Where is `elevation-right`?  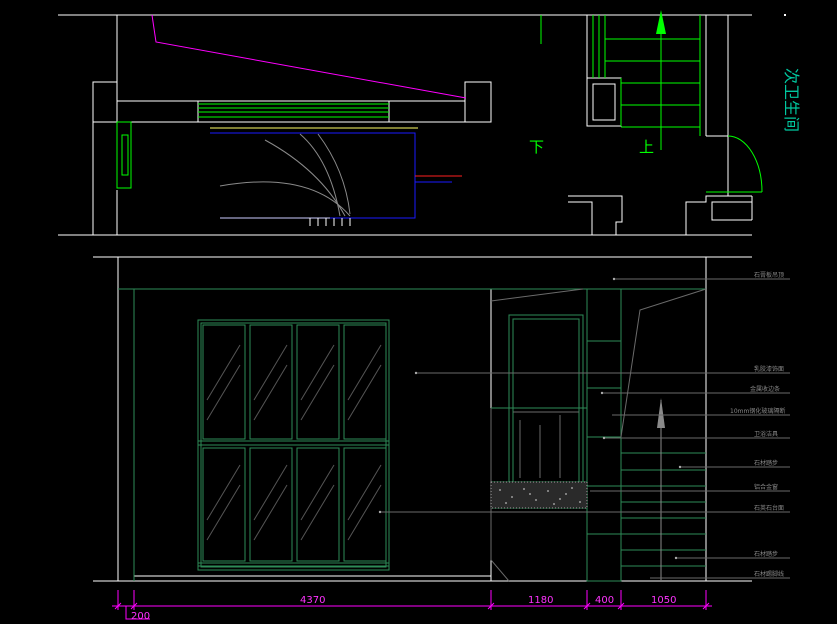 elevation-right is located at coordinates (598, 435).